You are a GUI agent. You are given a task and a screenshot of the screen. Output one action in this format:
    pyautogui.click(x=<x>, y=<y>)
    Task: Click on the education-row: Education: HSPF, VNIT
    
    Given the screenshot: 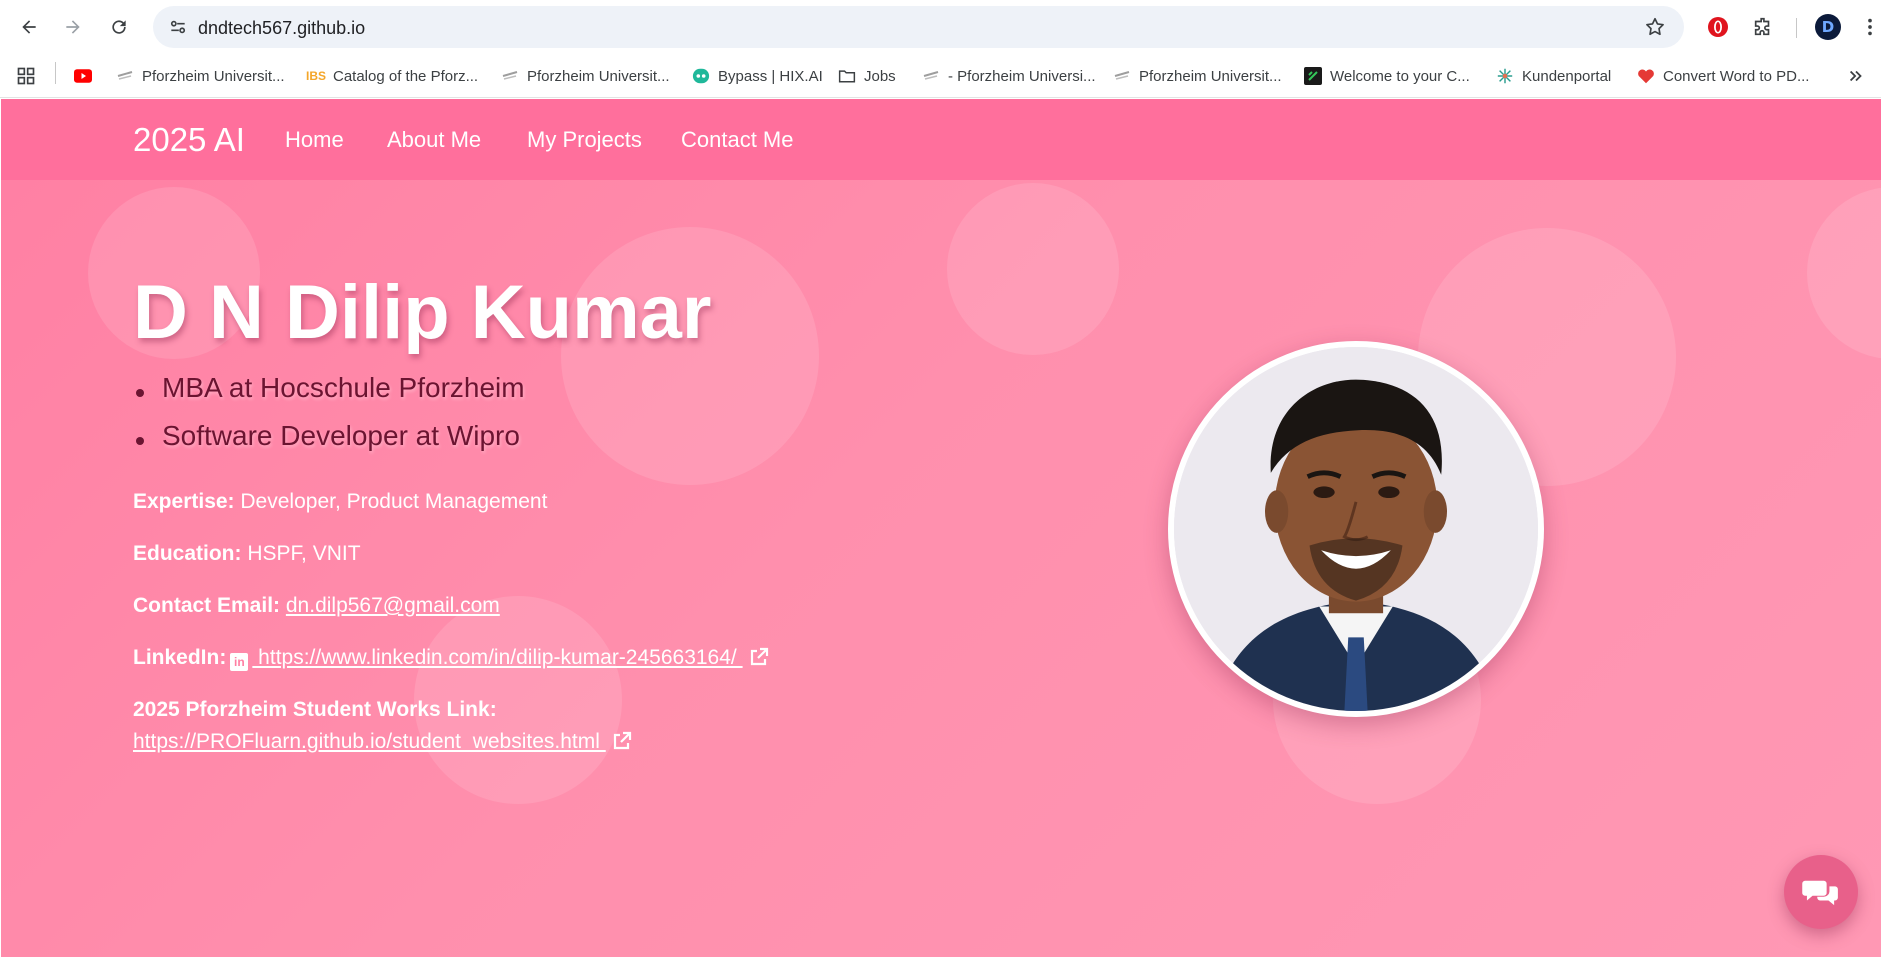 What is the action you would take?
    pyautogui.click(x=247, y=554)
    